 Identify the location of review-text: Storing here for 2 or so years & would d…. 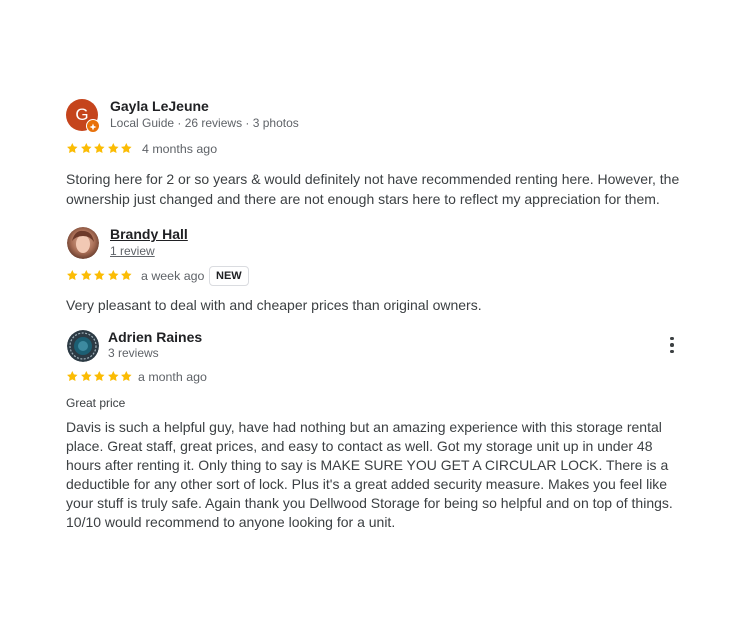
(373, 189).